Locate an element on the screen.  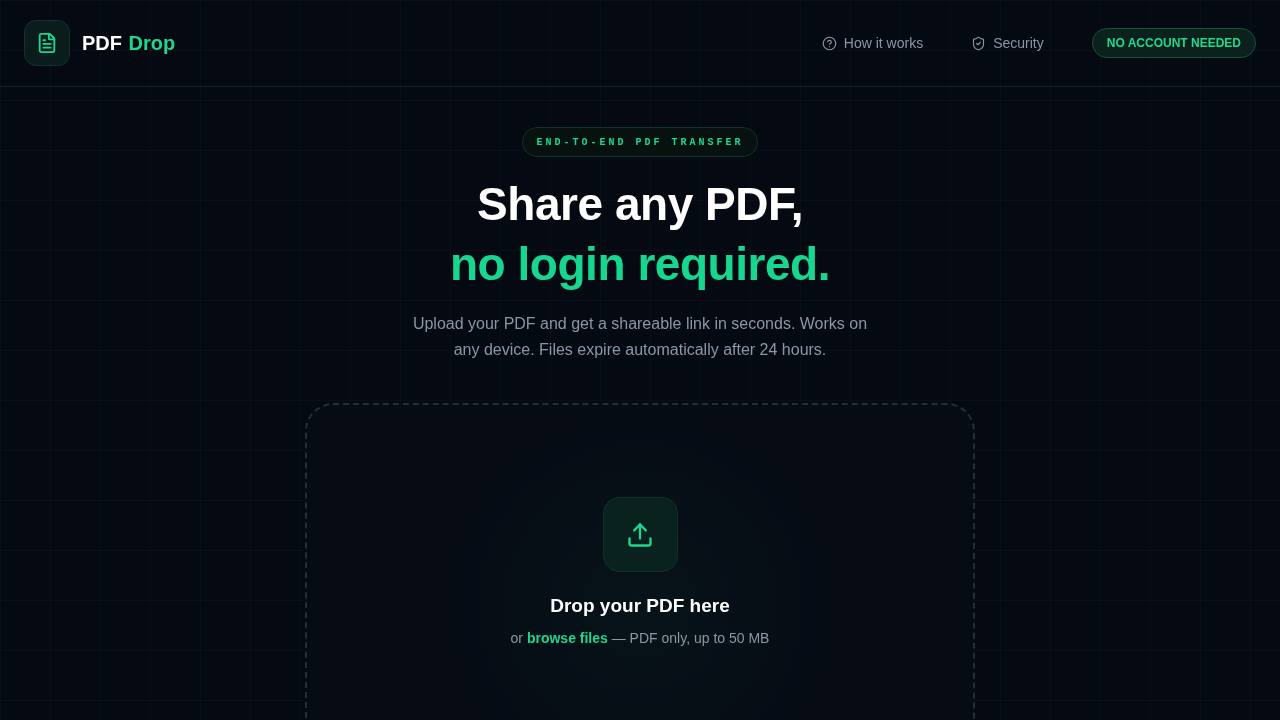
status-badge: NO ACCOUNT NEEDED is located at coordinates (1173, 43).